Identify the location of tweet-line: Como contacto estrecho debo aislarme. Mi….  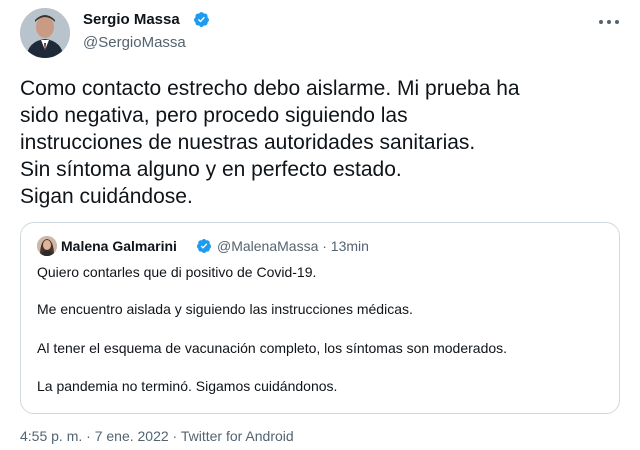
(270, 88).